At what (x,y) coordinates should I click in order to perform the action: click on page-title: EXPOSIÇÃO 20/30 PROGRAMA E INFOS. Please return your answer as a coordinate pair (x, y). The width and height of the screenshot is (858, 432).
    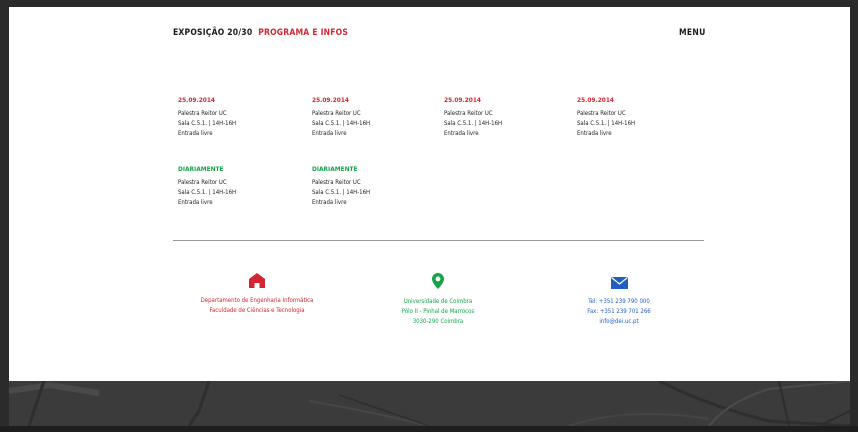
    Looking at the image, I should click on (260, 33).